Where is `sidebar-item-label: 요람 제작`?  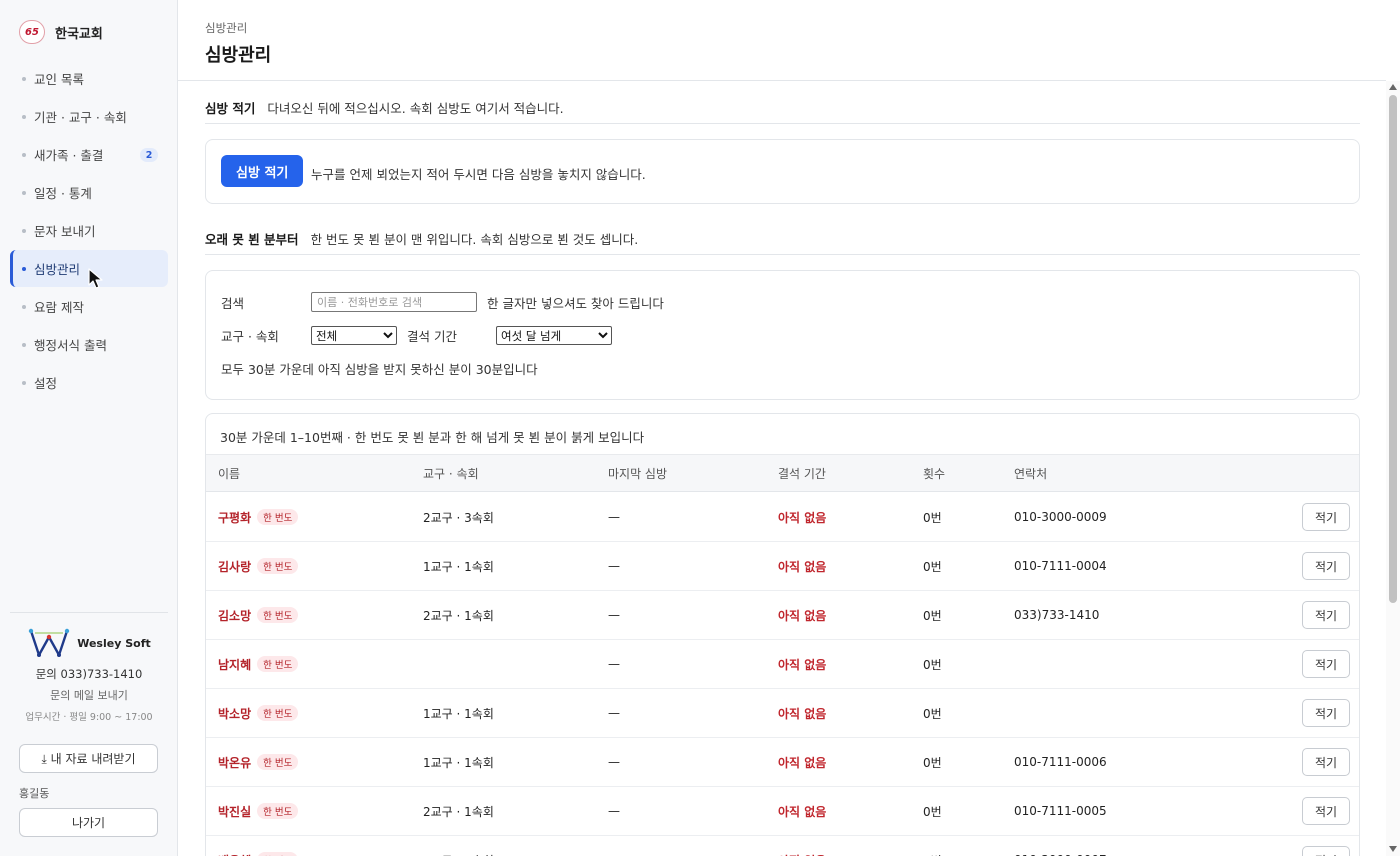 sidebar-item-label: 요람 제작 is located at coordinates (59, 307).